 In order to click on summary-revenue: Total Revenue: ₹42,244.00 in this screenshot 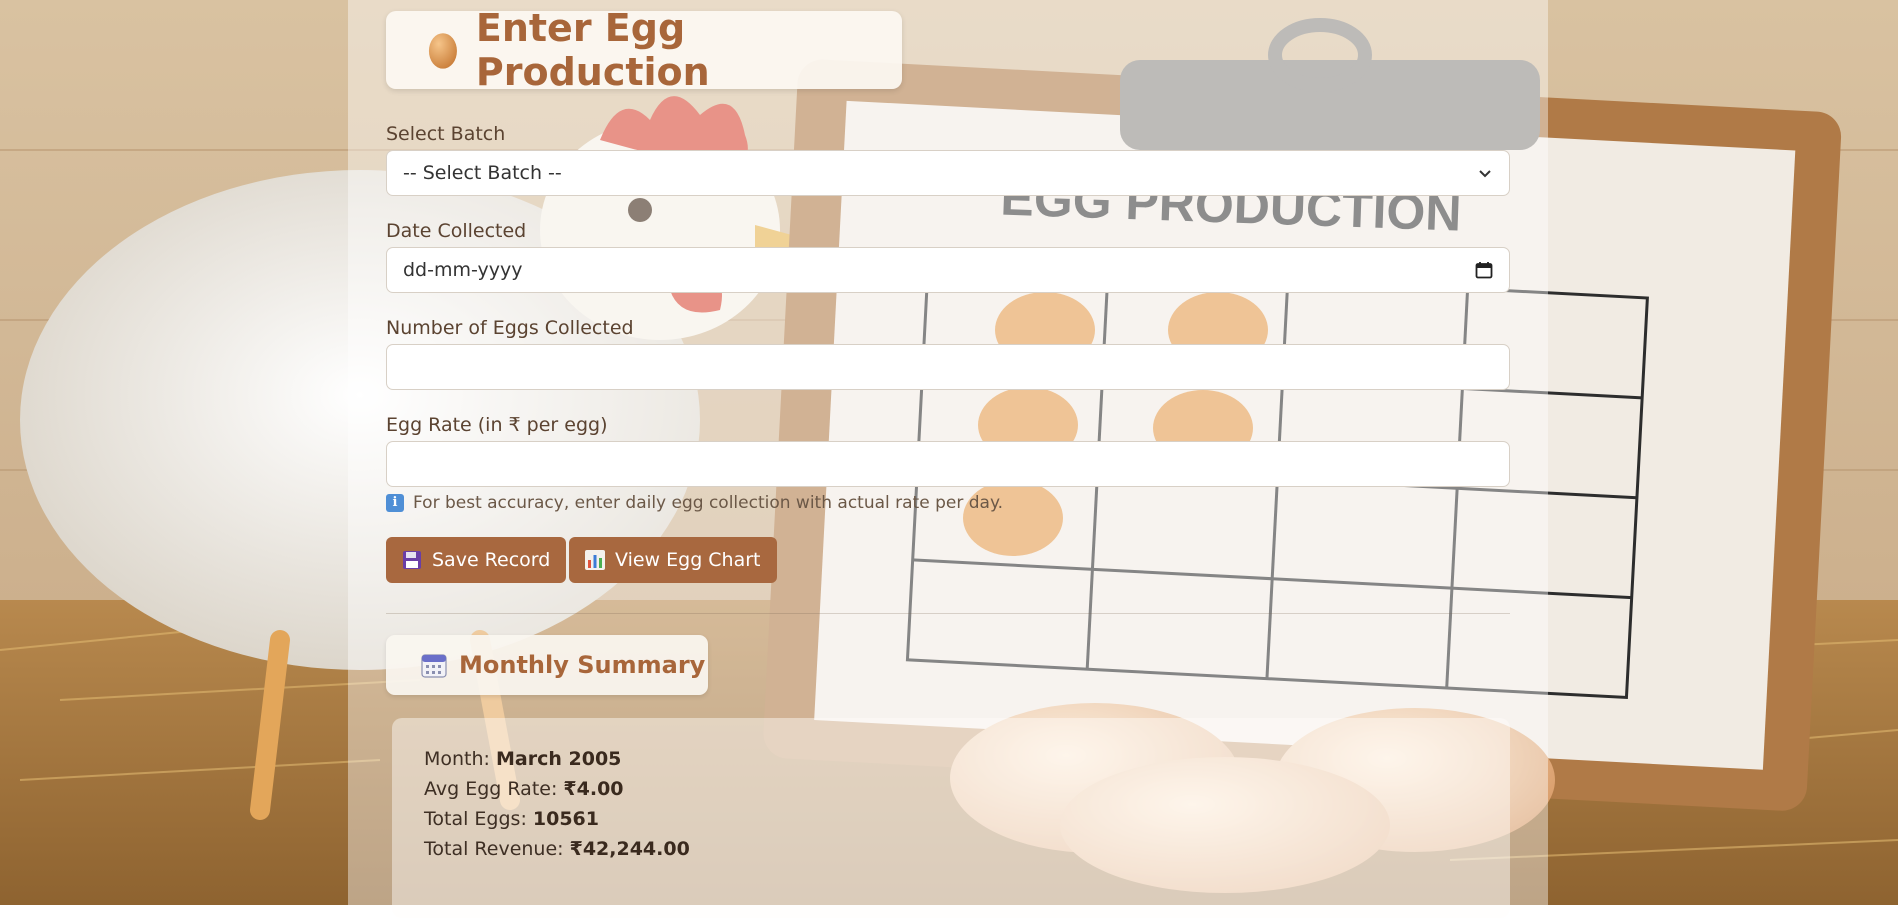, I will do `click(557, 849)`.